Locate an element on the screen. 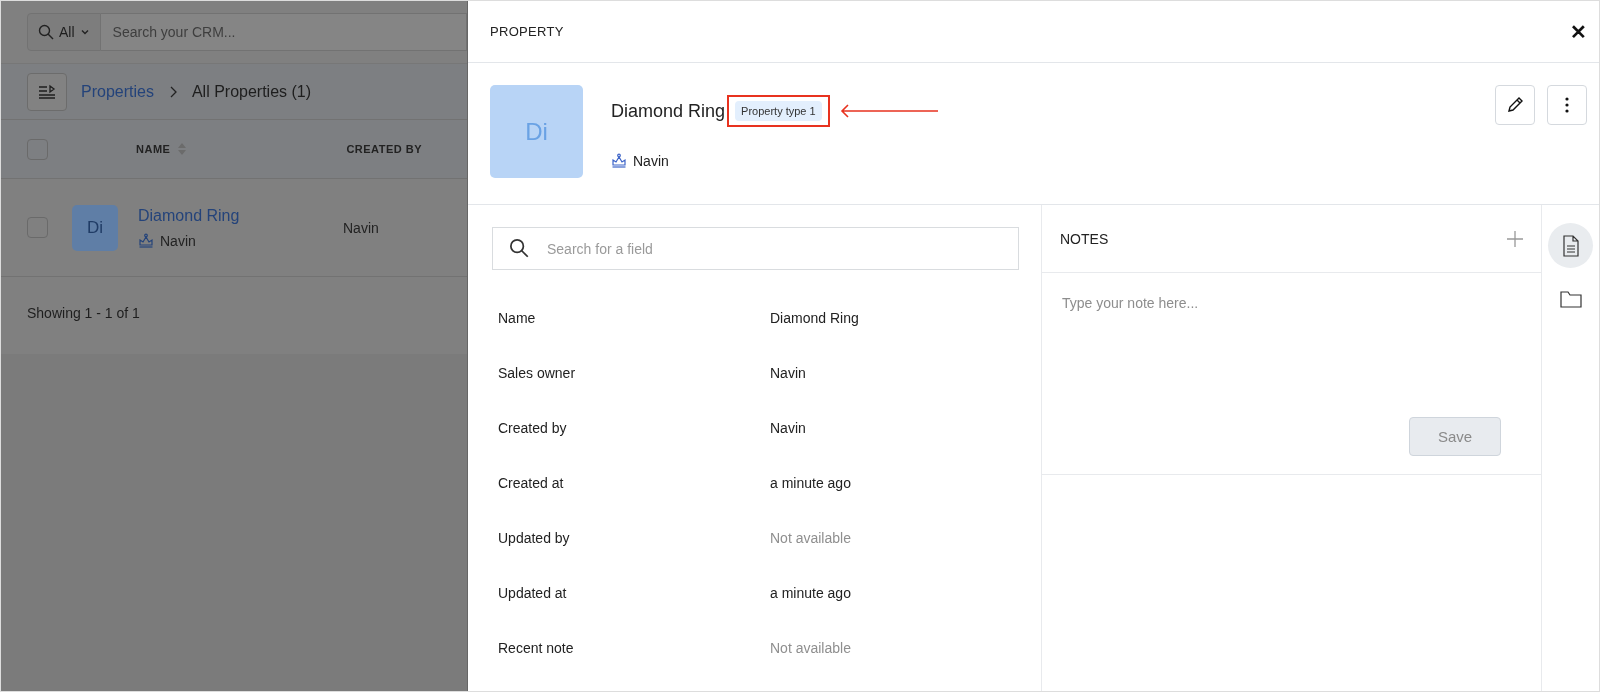  field-label: Created by is located at coordinates (533, 427).